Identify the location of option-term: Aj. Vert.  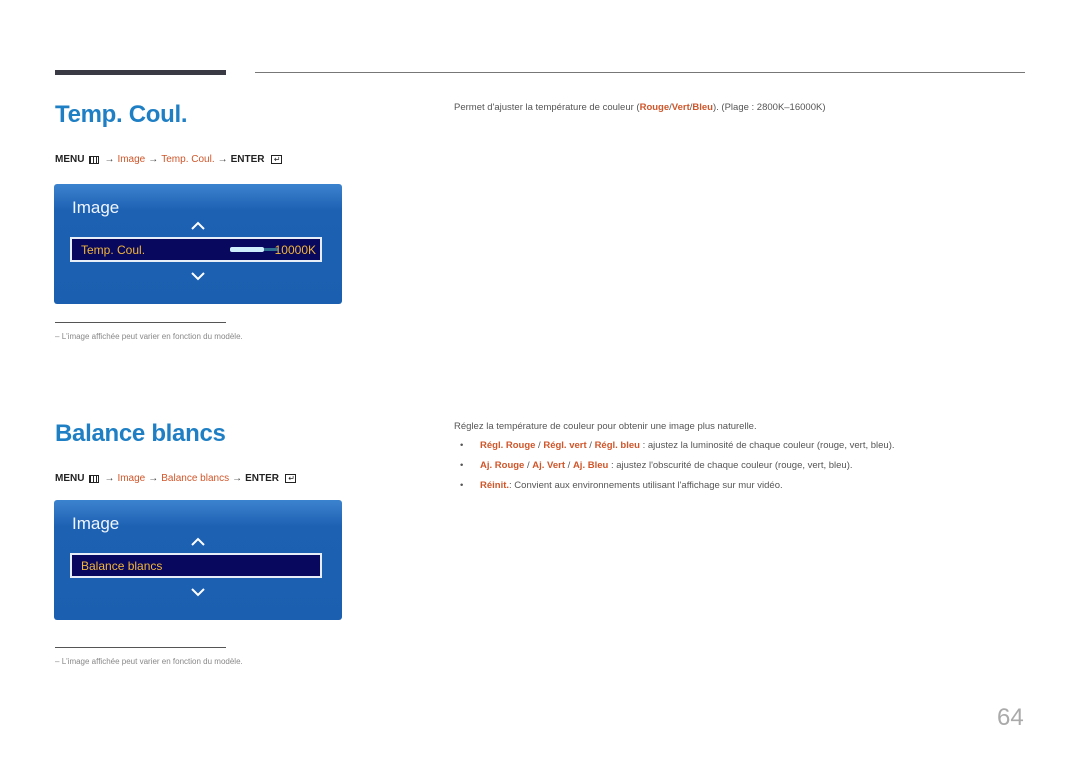
(549, 465).